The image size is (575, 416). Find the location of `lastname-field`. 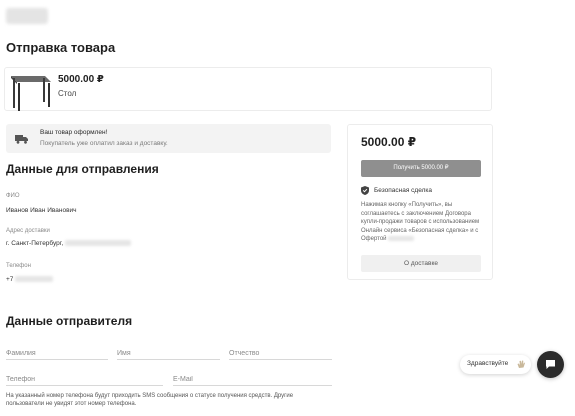

lastname-field is located at coordinates (57, 352).